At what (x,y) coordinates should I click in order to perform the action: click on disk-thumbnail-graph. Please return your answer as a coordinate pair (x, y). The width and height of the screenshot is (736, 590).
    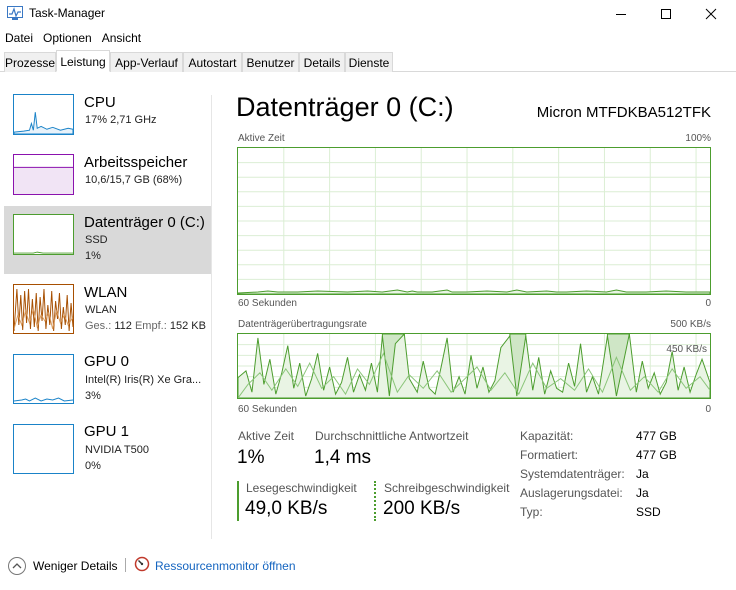
    Looking at the image, I should click on (43, 234).